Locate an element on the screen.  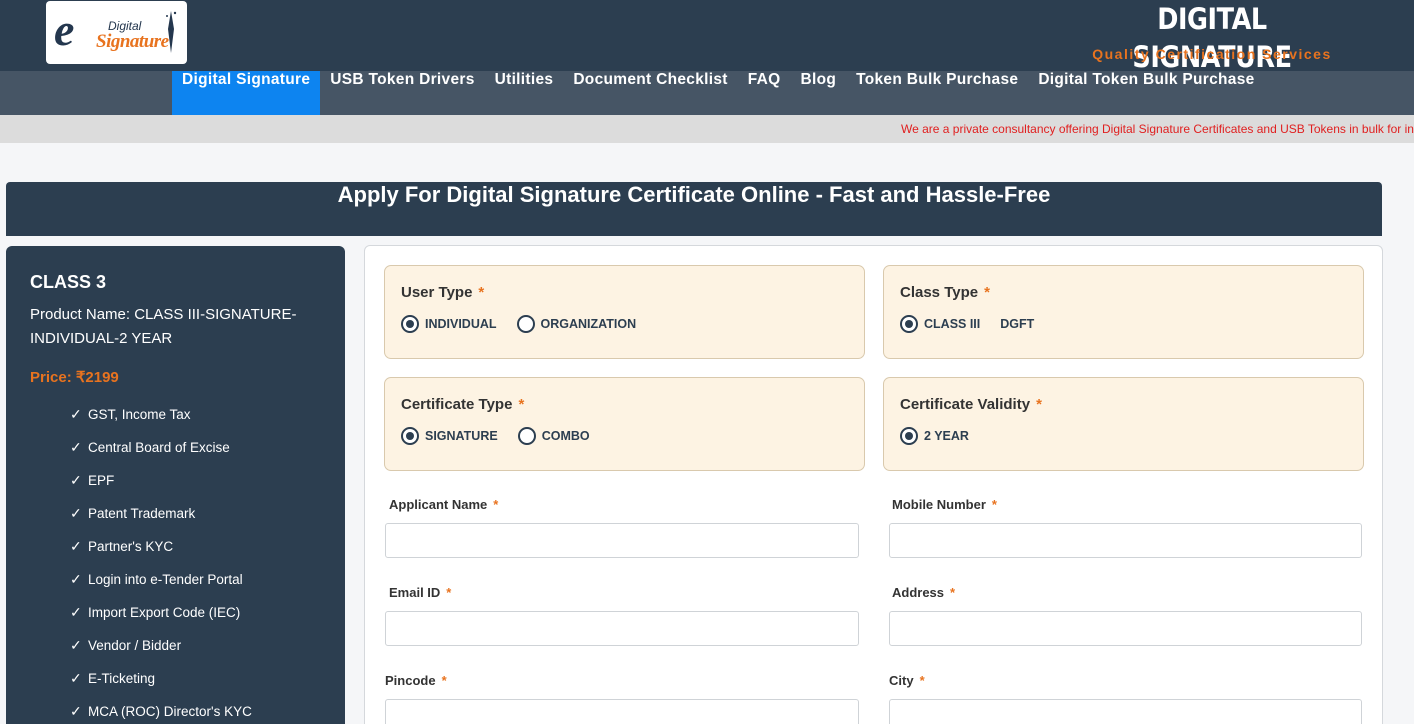
product-price: Price: ₹2199 is located at coordinates (74, 377).